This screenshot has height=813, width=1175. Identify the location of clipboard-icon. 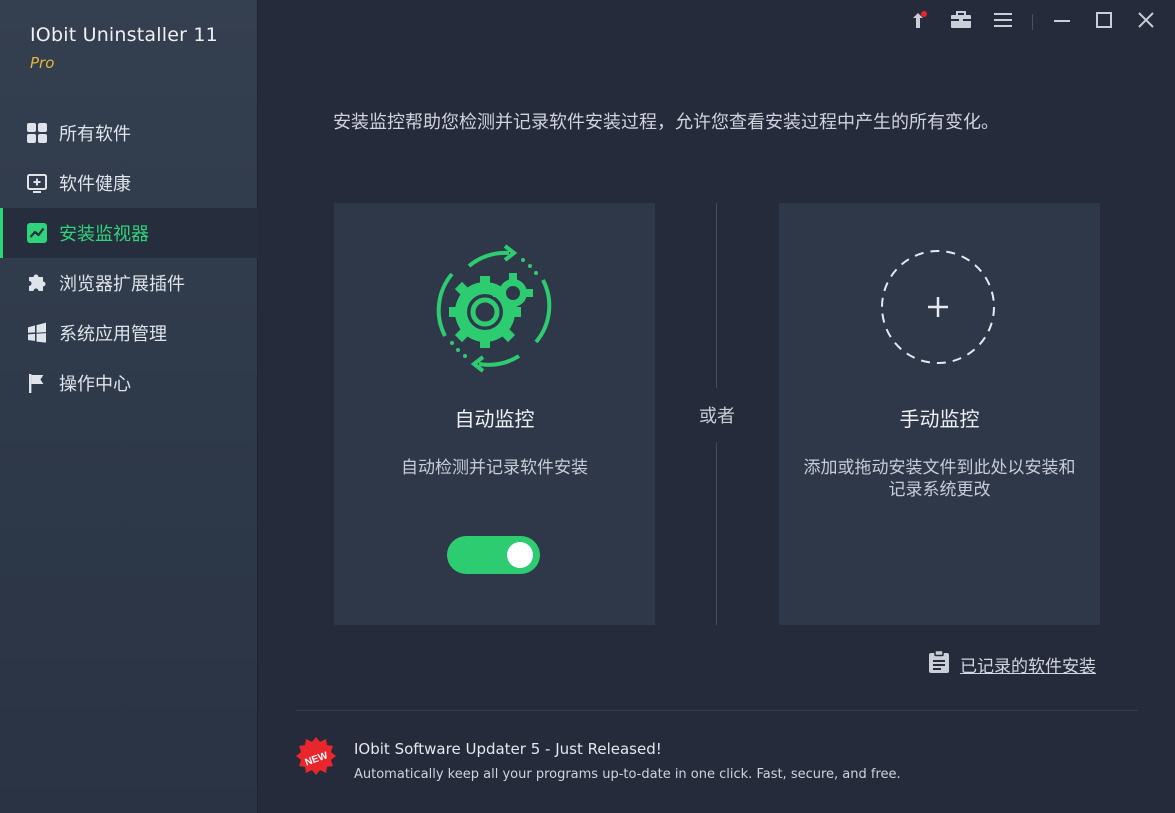
(939, 663).